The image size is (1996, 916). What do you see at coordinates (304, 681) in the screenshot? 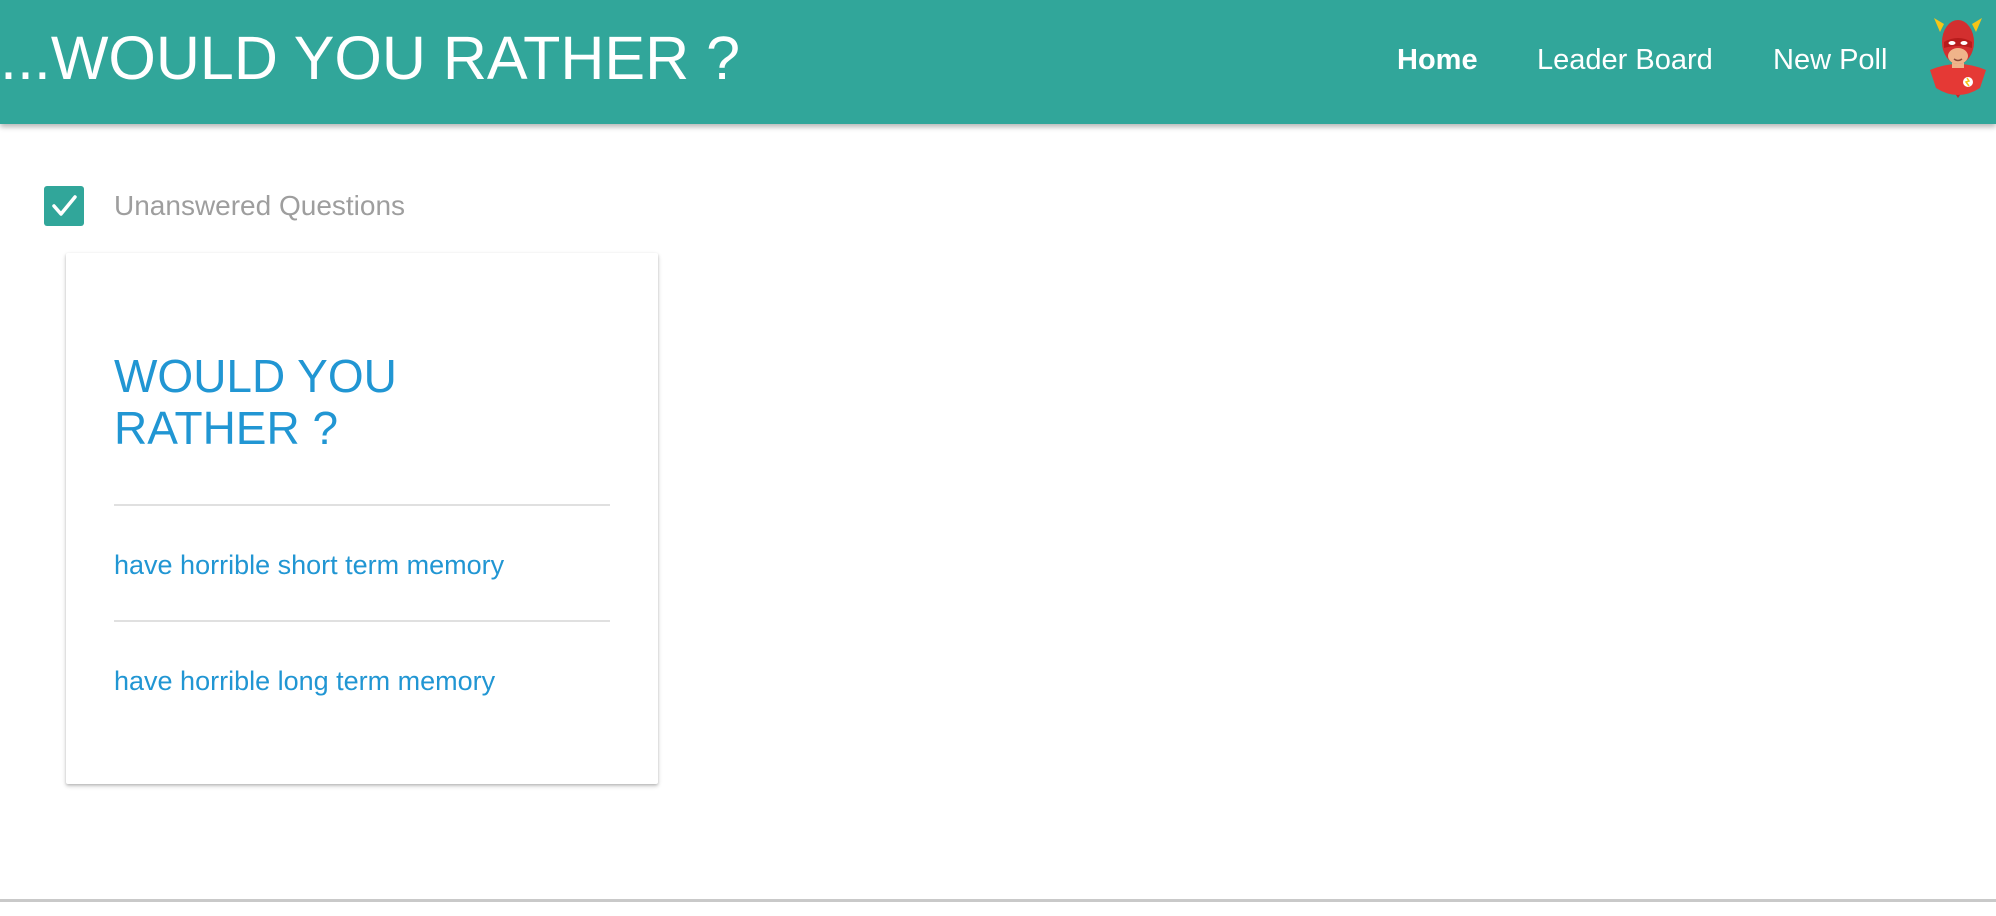
I see `question-option-two: have horrible long term memory` at bounding box center [304, 681].